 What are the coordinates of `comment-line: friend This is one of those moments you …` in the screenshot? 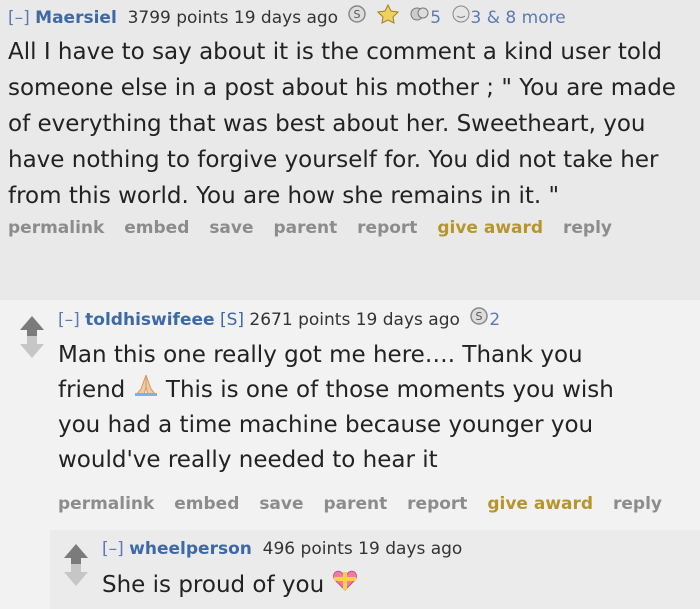 It's located at (376, 390).